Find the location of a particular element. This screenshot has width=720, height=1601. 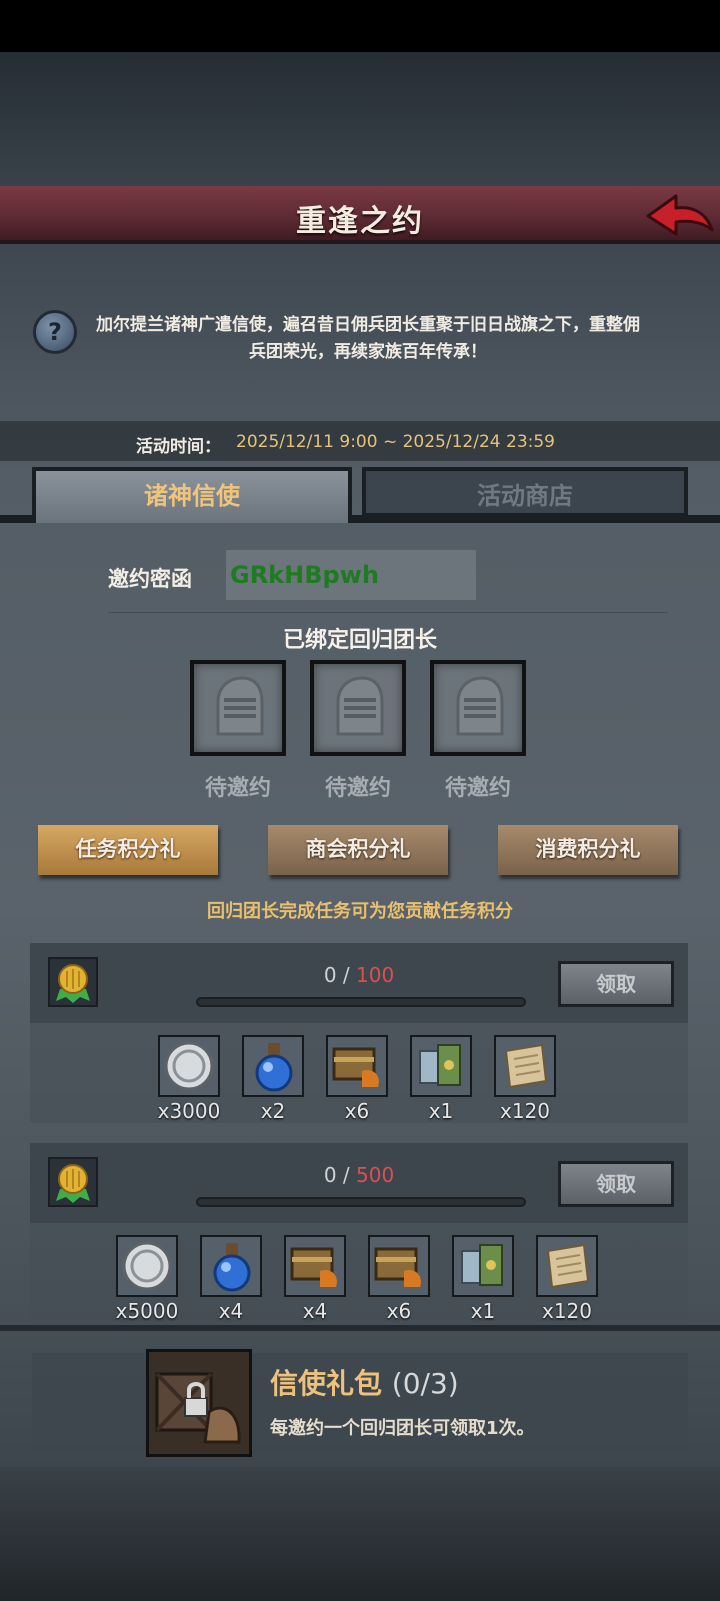

gift-description: 每邀约一个回归团长可领取1次。 is located at coordinates (402, 1428).